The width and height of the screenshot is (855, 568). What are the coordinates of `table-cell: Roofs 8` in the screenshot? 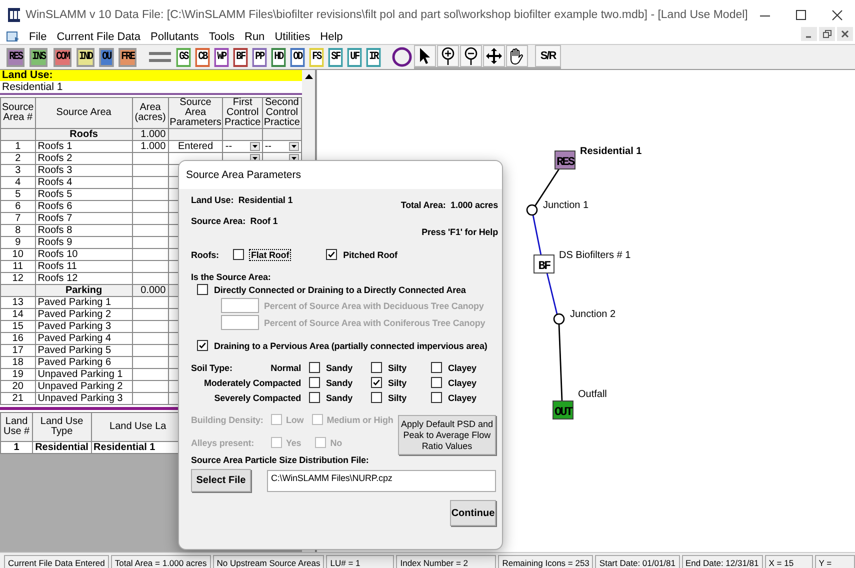 It's located at (83, 230).